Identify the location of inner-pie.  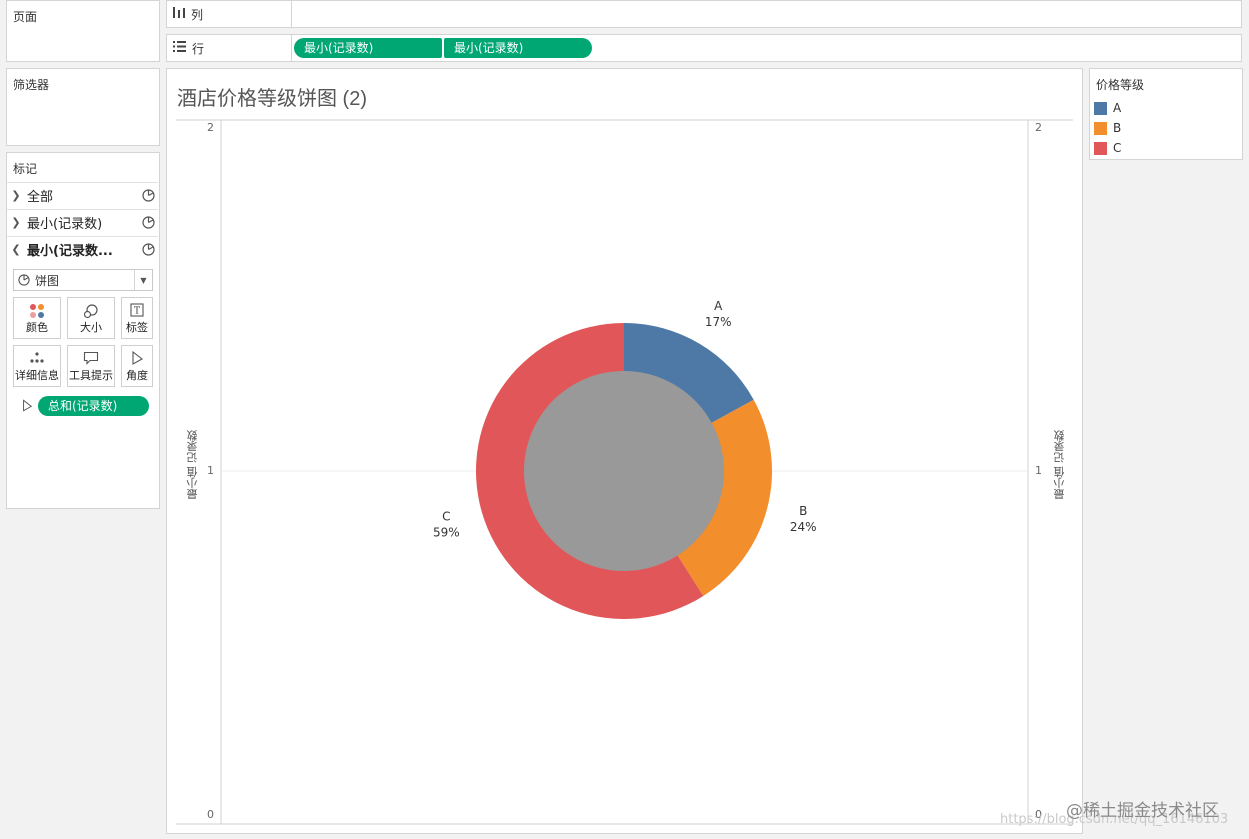
(624, 471).